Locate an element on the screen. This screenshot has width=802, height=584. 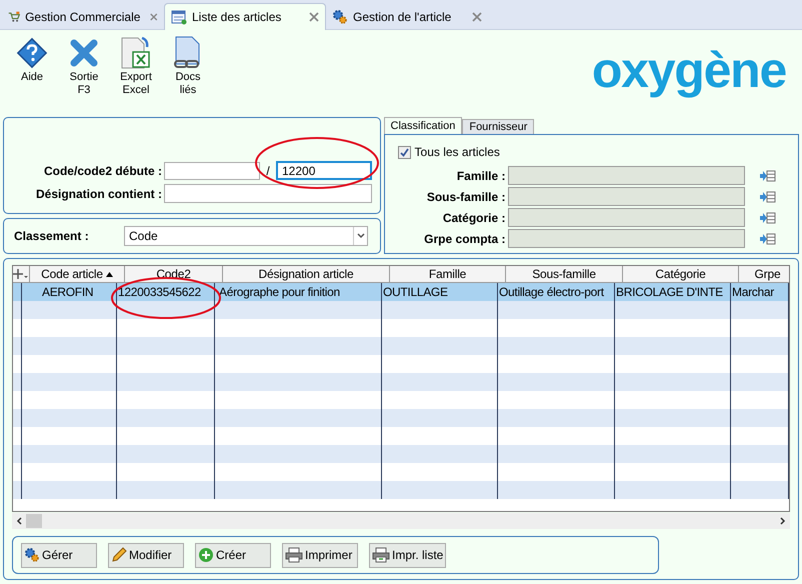
table-row: AEROFIN 1220033545622 Aérographe pour finition OUTILLAGE Outillage électro-port BRICOLAGE D'INTE Marchar is located at coordinates (401, 292).